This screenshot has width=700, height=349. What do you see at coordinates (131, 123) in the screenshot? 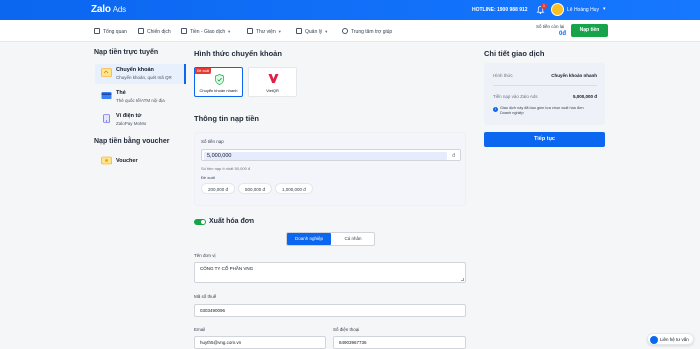
I see `sidebar-item-subtitle: ZaloPay MoMo` at bounding box center [131, 123].